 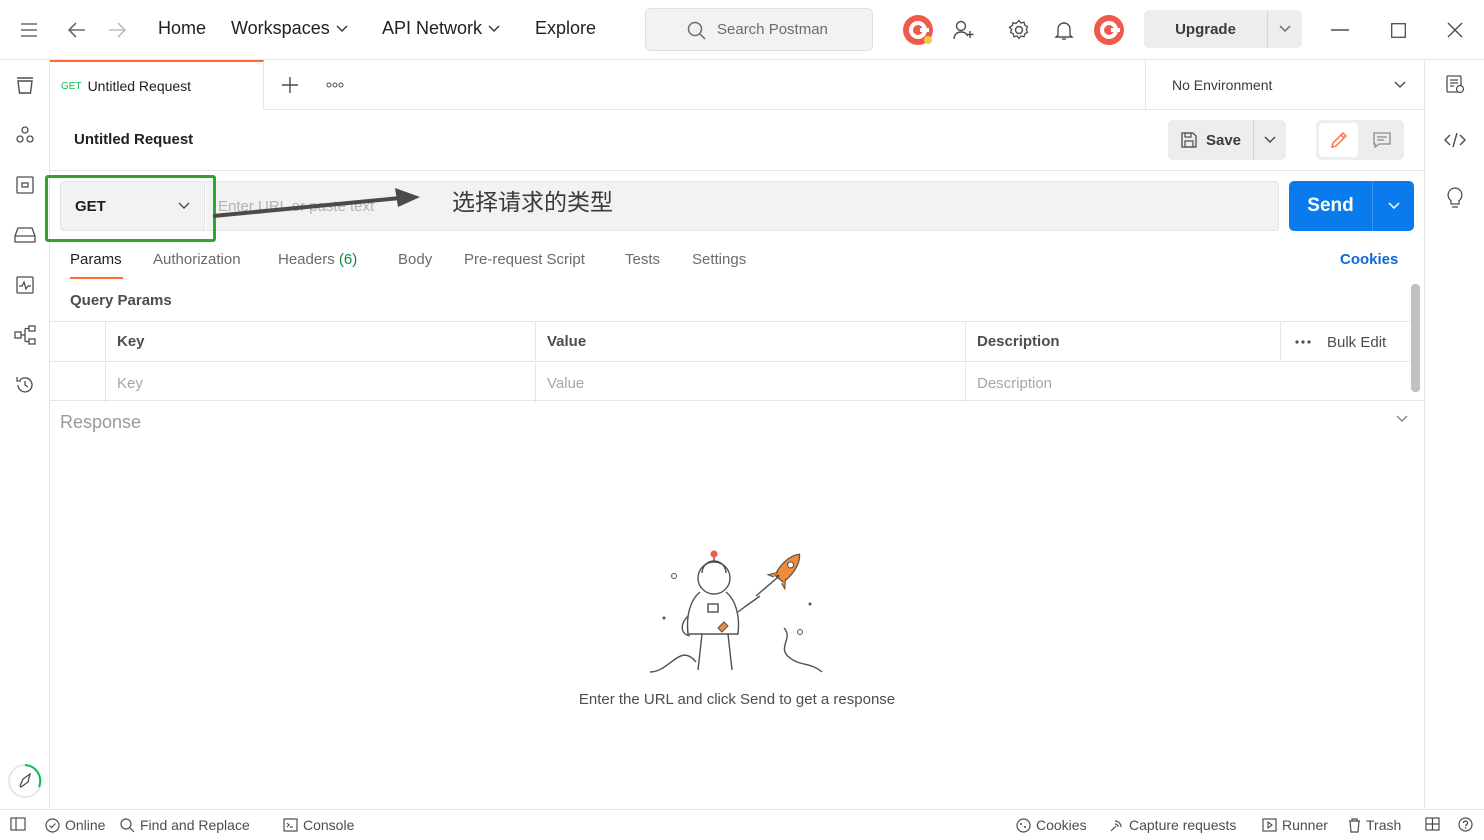 I want to click on console-icon, so click(x=290, y=825).